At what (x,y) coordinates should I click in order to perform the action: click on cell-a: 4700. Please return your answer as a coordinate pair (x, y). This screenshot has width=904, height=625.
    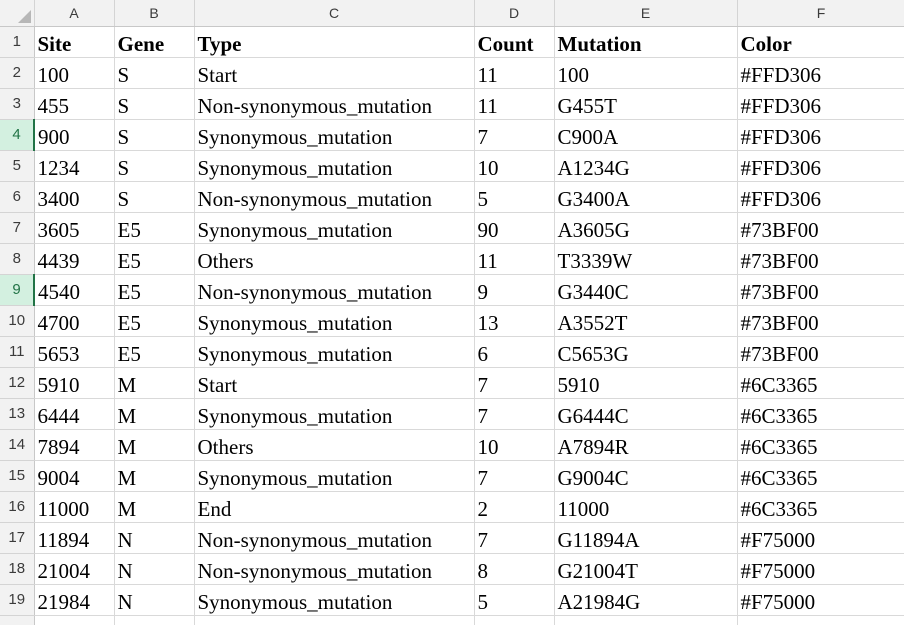
    Looking at the image, I should click on (74, 321).